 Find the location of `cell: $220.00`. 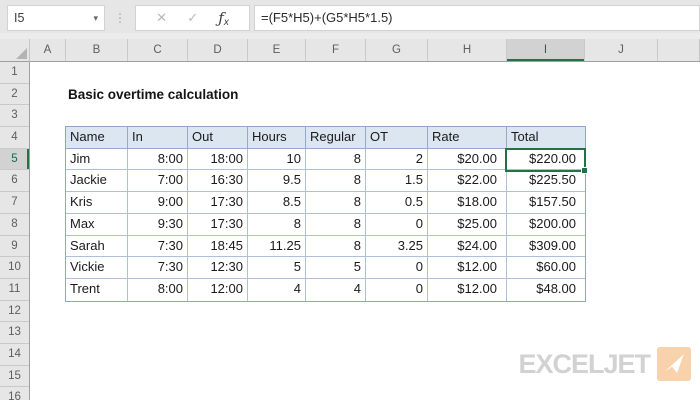

cell: $220.00 is located at coordinates (546, 159).